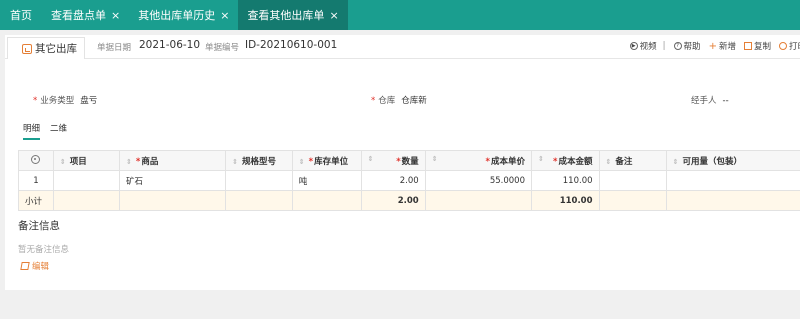 The width and height of the screenshot is (800, 319). Describe the element at coordinates (393, 180) in the screenshot. I see `cell-qty: 2.00` at that location.